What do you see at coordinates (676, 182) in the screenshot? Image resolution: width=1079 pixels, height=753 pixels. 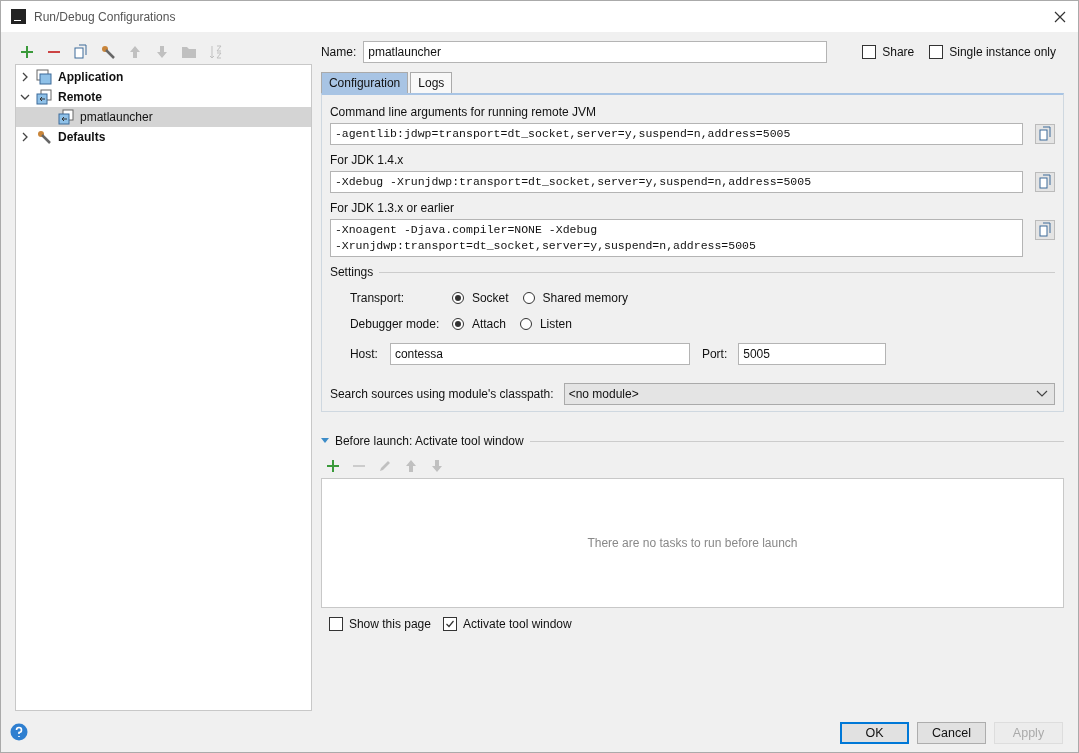 I see `arguments-field: -Xdebug -Xrunjdwp:transport=dt_socket,server=y,suspend=n,address=5005` at bounding box center [676, 182].